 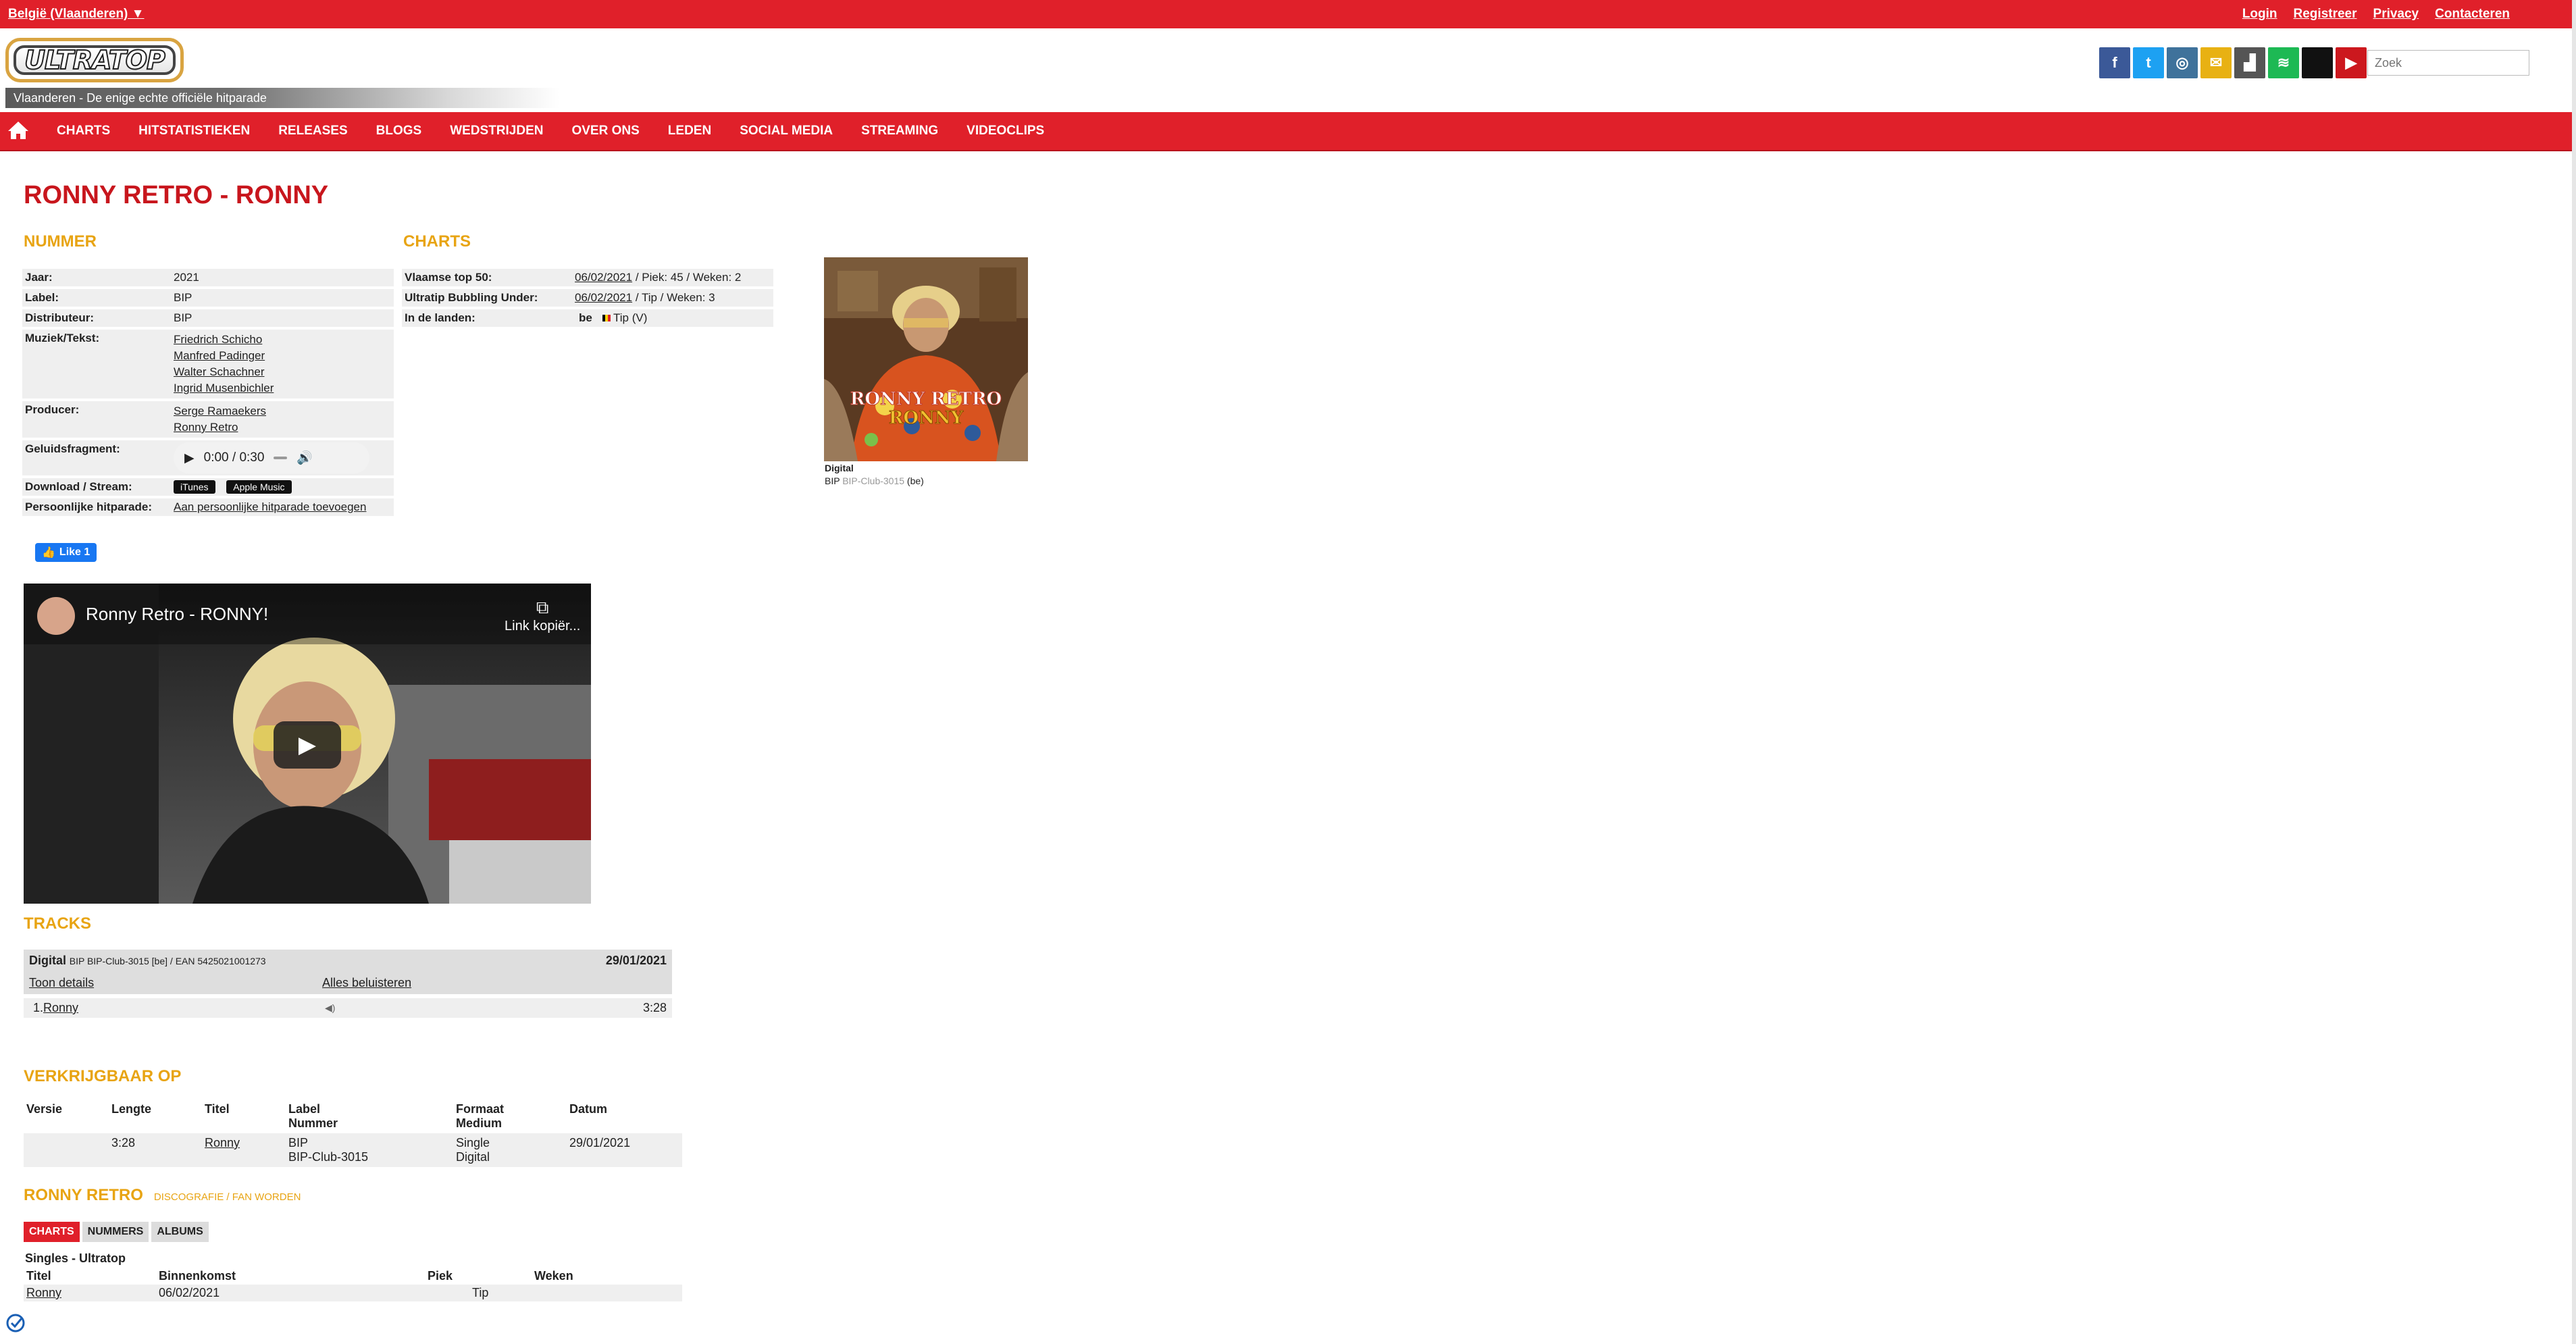 I want to click on itunes-button: iTunes, so click(x=195, y=487).